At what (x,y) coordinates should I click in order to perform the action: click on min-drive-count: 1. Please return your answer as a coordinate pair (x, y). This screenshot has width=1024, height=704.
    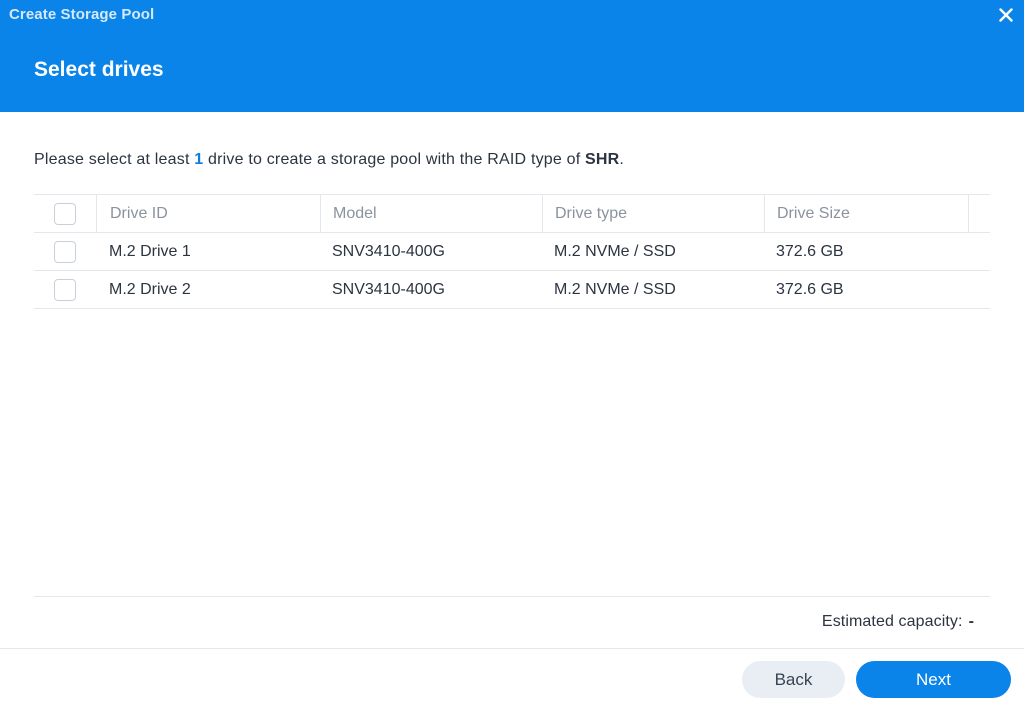
    Looking at the image, I should click on (199, 159).